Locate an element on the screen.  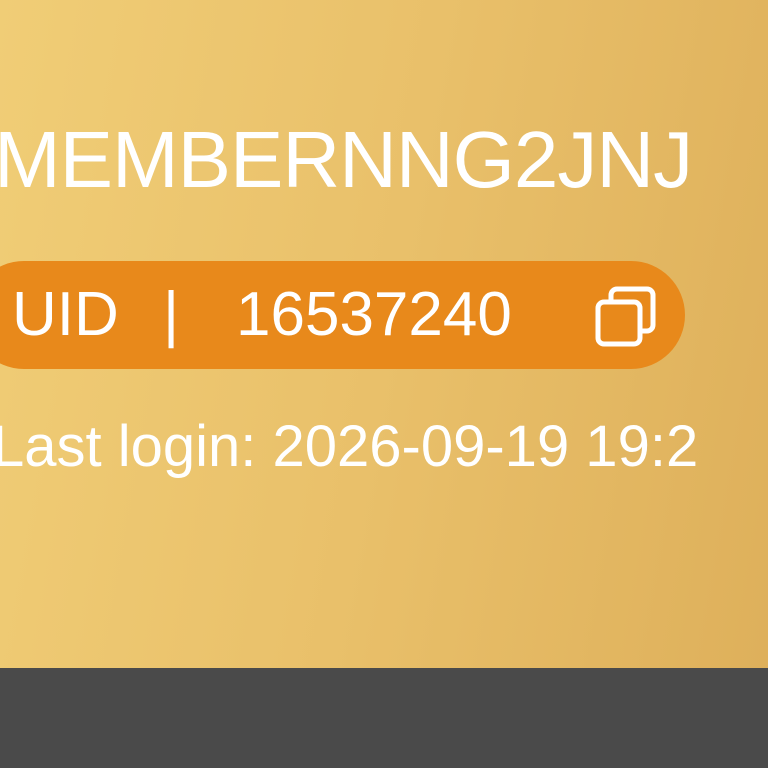
last-login-text: Last login: 2026-09-19 19:2 is located at coordinates (349, 446).